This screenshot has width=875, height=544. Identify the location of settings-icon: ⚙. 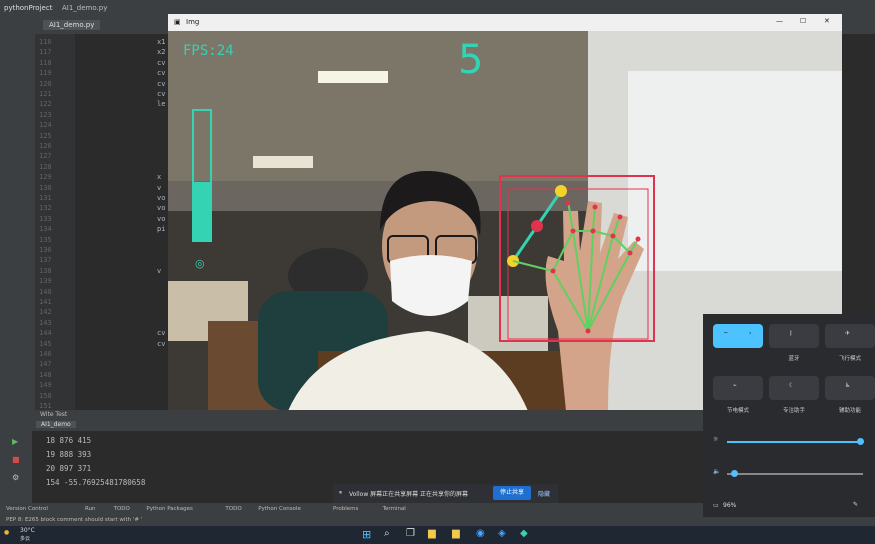
(15, 477).